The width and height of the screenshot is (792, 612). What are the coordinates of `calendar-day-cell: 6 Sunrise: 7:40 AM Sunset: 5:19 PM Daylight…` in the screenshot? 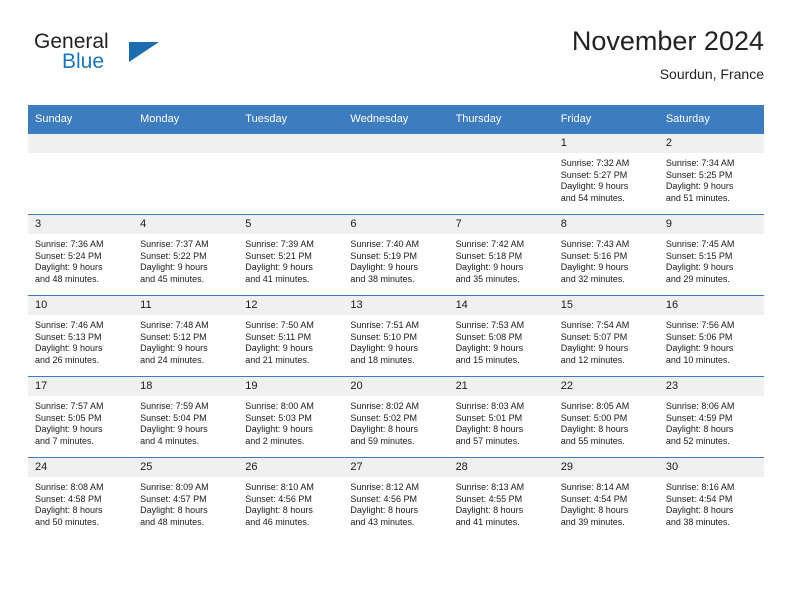 It's located at (396, 255).